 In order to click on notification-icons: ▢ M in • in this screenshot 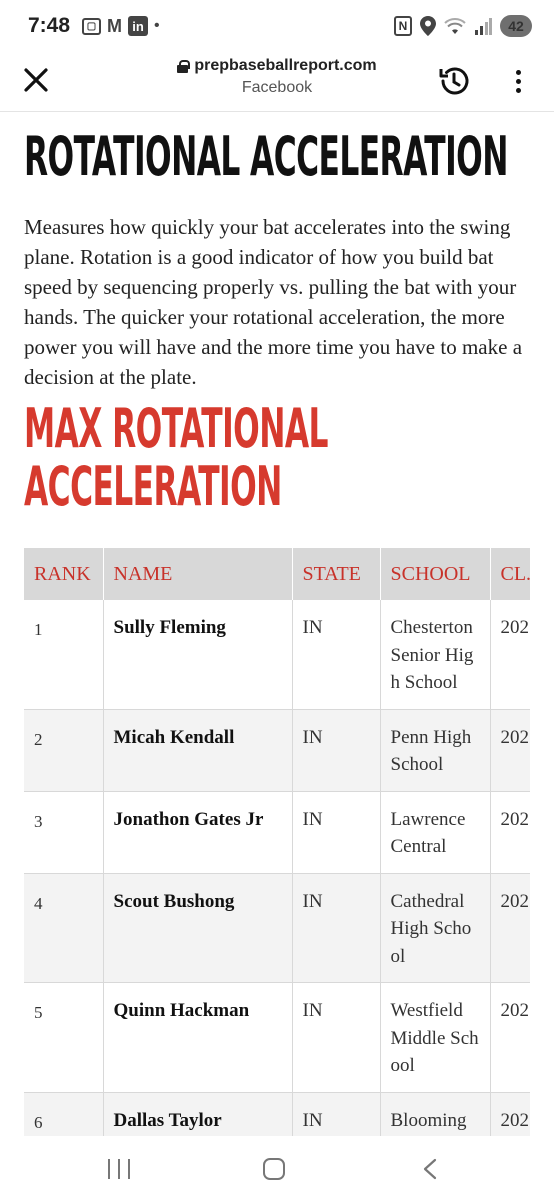, I will do `click(121, 26)`.